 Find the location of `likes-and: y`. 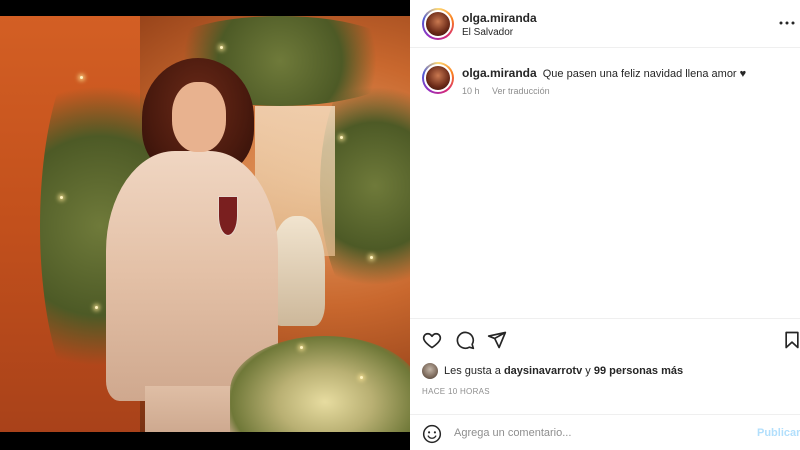

likes-and: y is located at coordinates (588, 371).